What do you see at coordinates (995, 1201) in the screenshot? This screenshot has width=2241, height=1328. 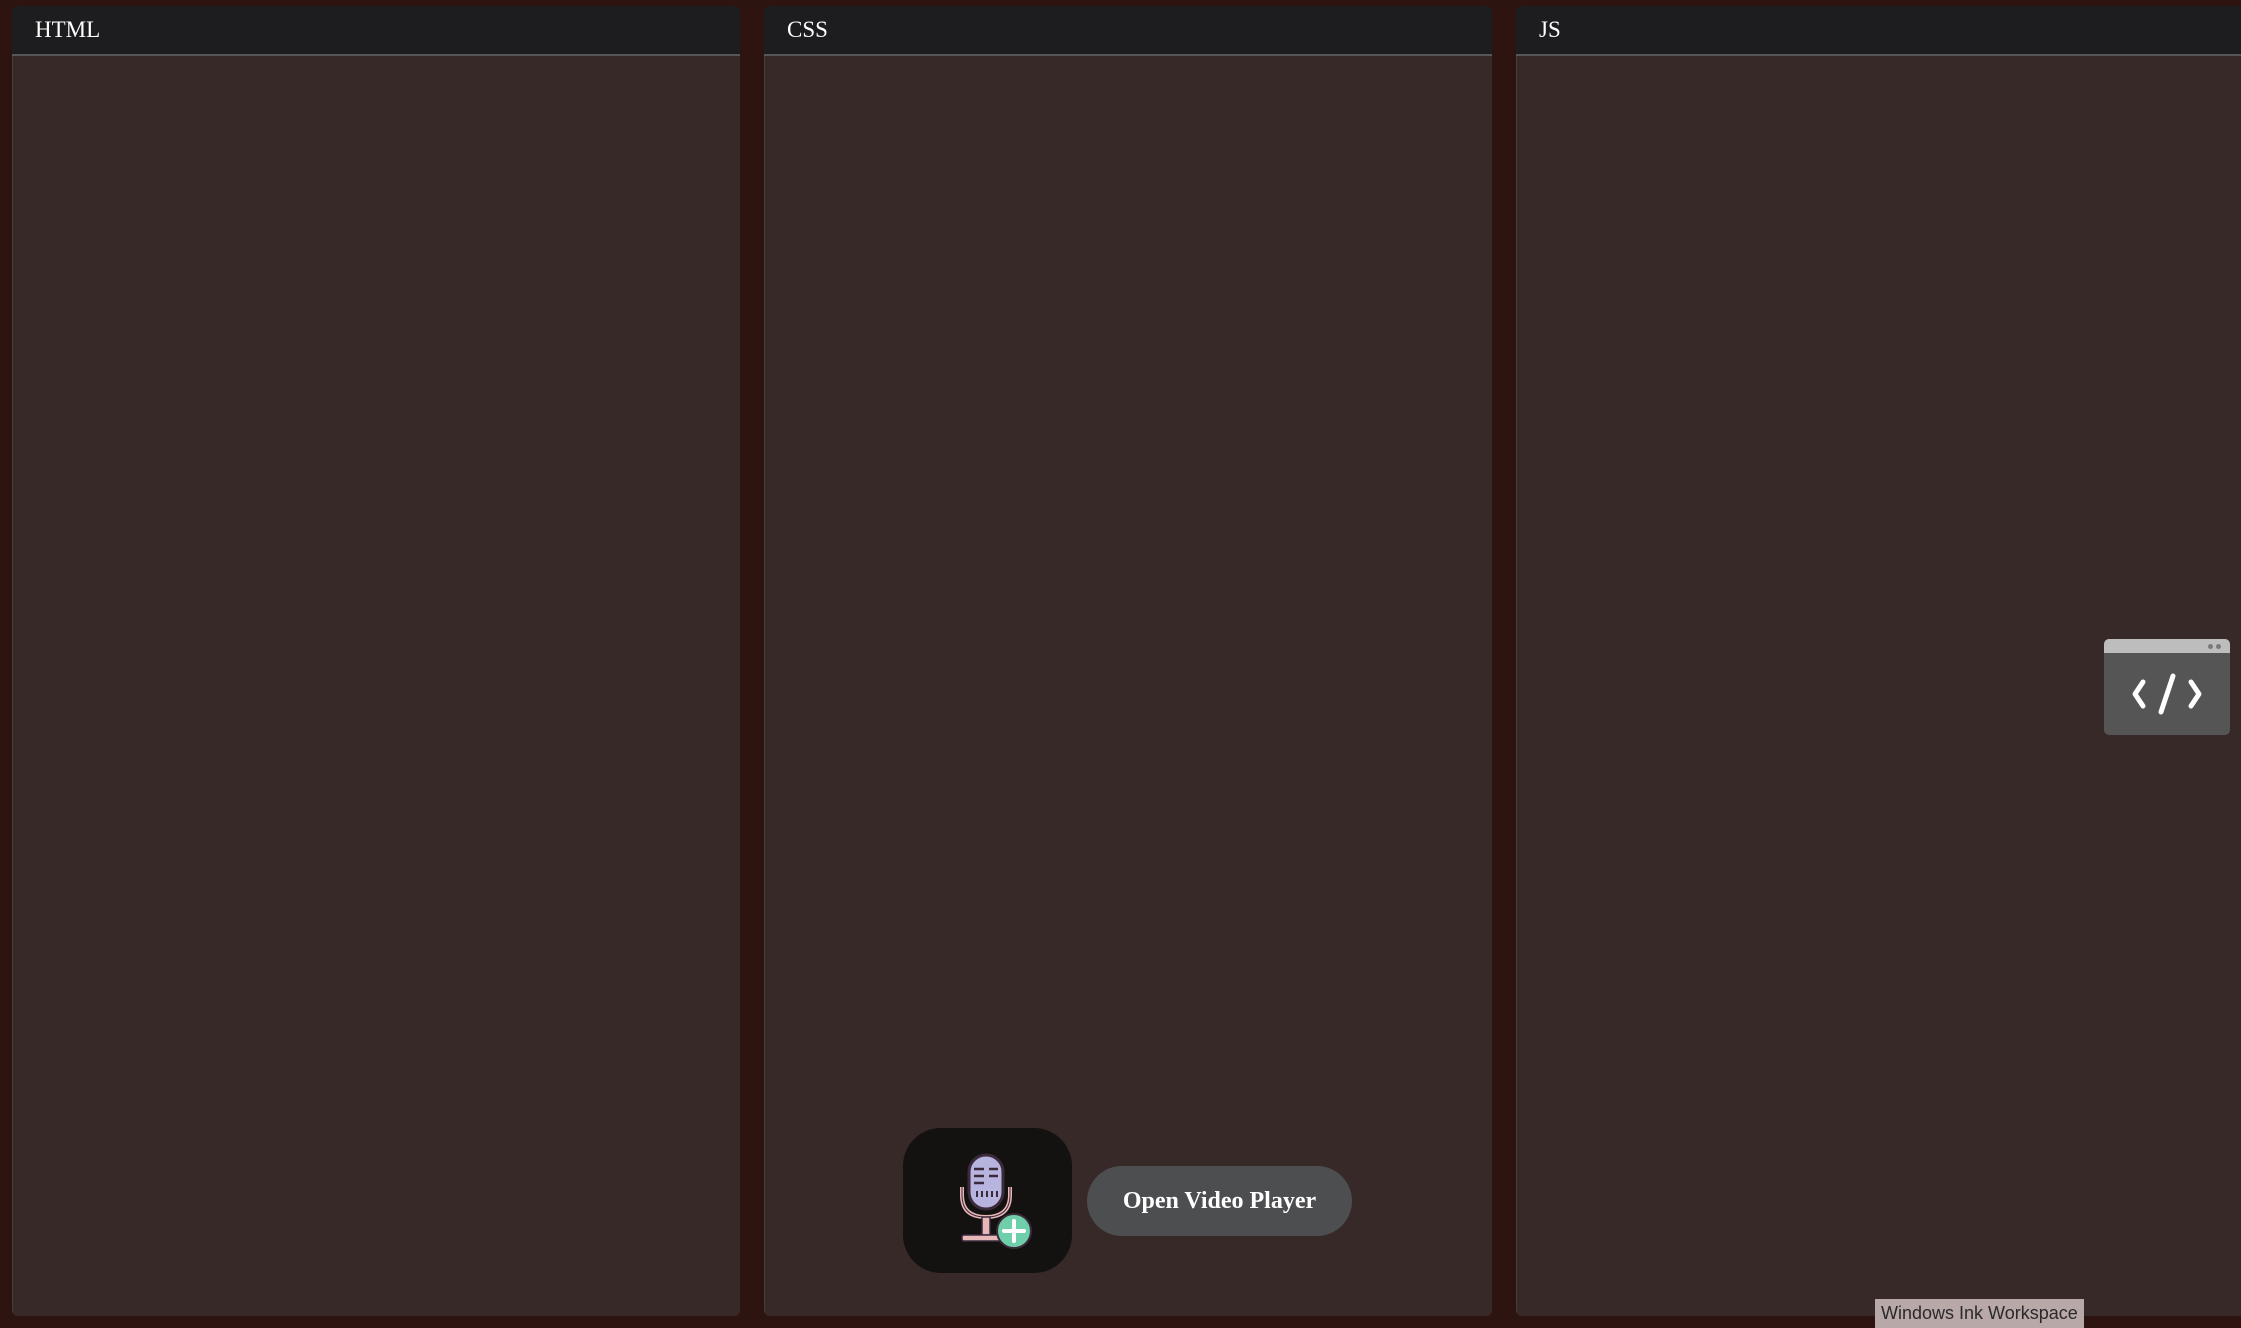 I see `microphone-add-icon` at bounding box center [995, 1201].